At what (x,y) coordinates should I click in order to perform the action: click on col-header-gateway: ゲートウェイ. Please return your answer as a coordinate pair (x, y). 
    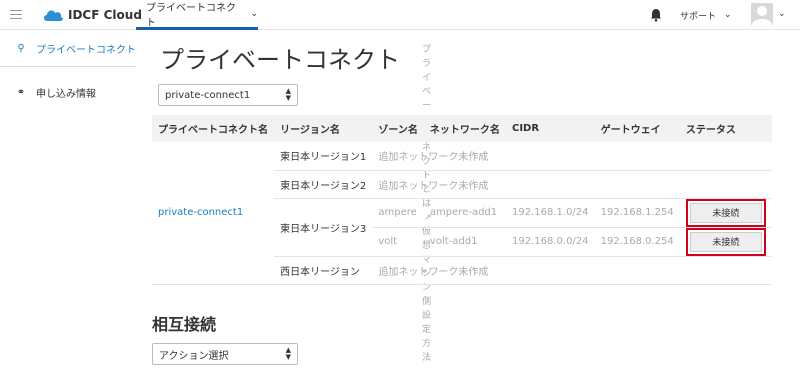
    Looking at the image, I should click on (637, 128).